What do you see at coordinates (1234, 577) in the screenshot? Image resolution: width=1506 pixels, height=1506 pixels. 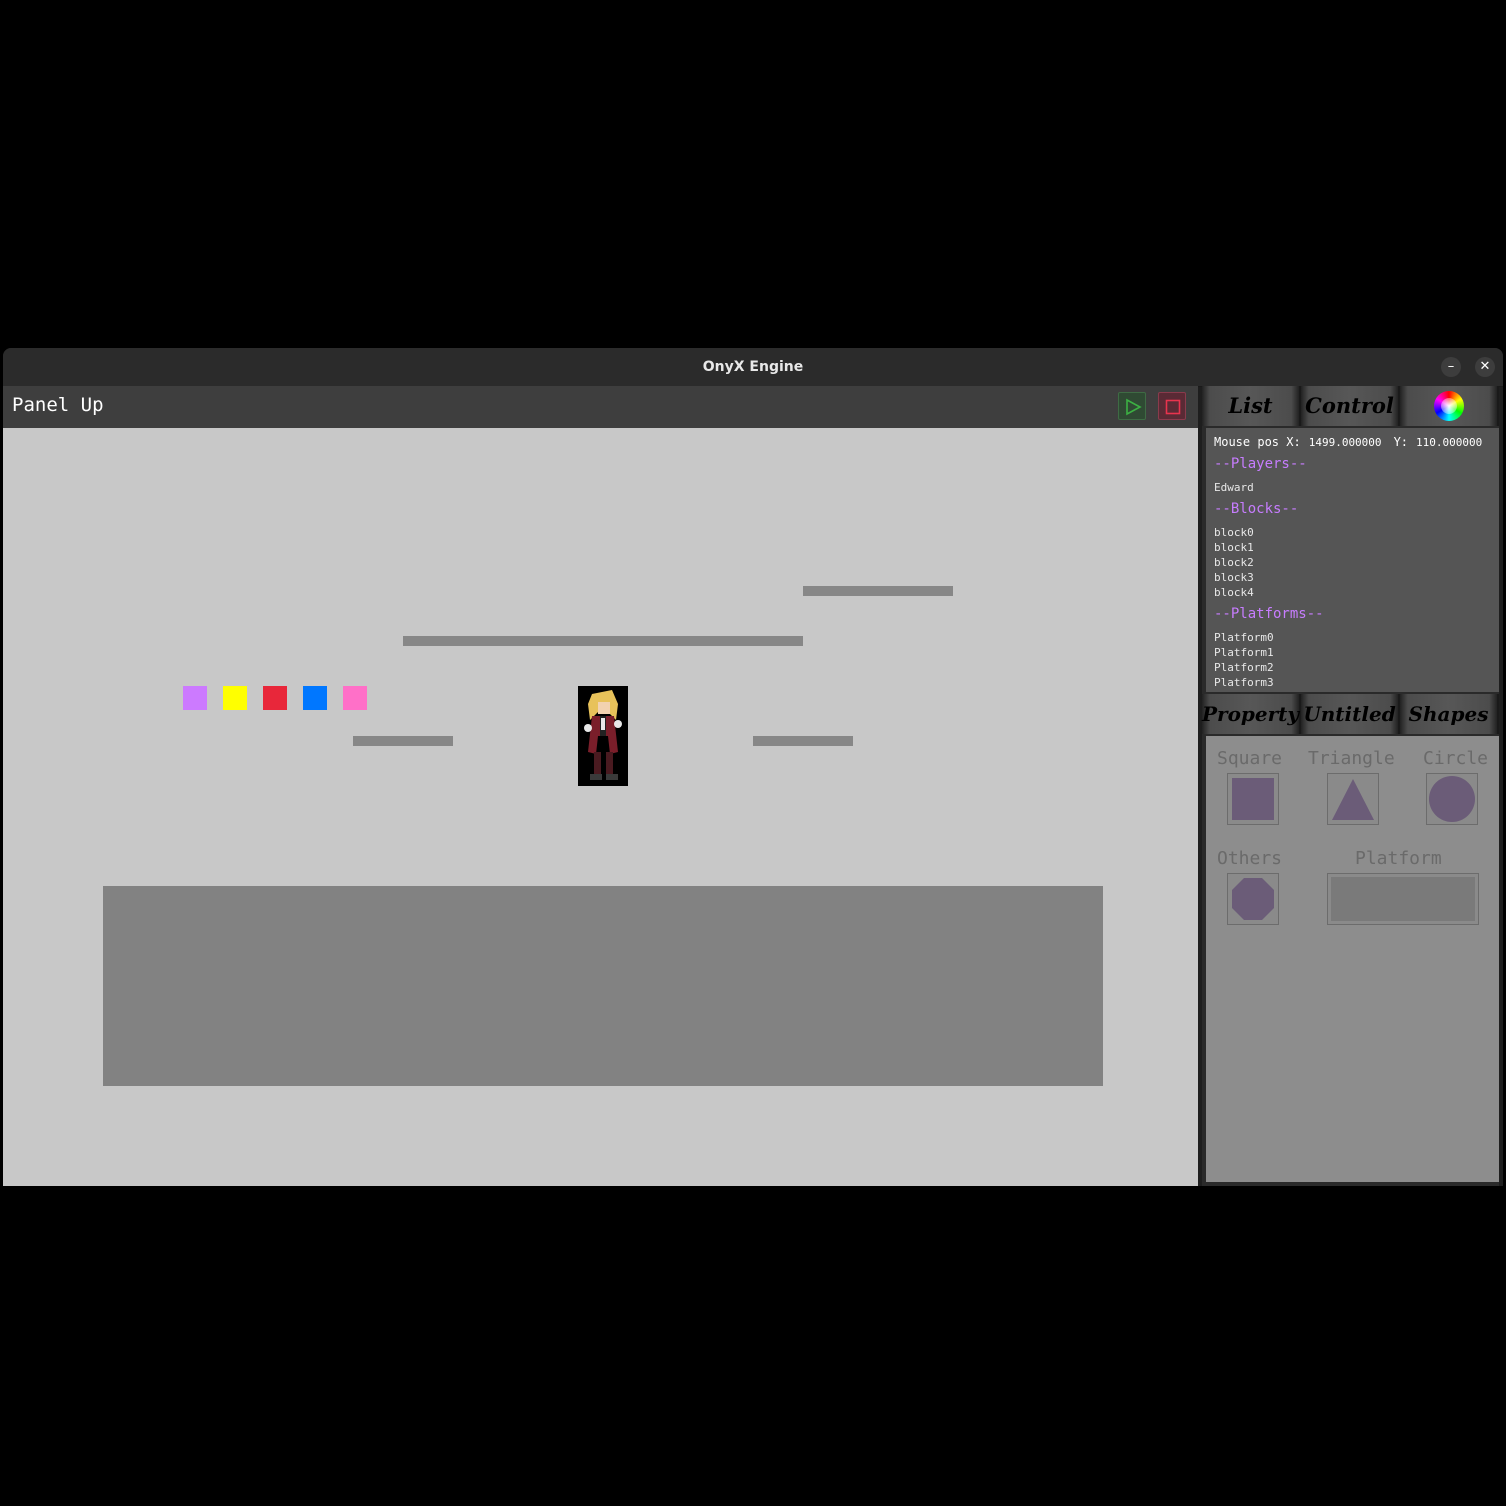 I see `list-item-block: block3` at bounding box center [1234, 577].